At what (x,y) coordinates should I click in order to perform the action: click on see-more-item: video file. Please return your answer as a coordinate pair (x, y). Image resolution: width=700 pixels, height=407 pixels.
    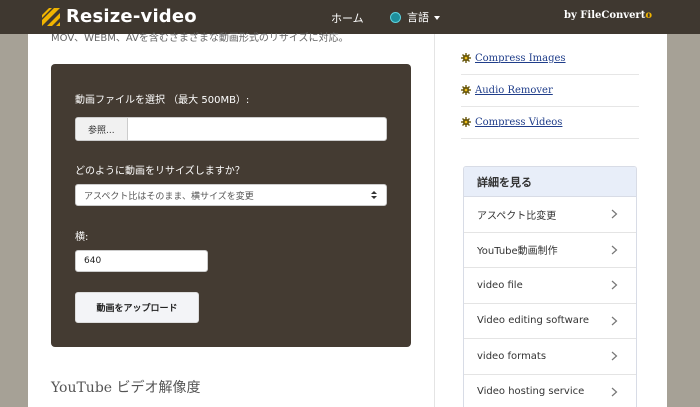
    Looking at the image, I should click on (550, 286).